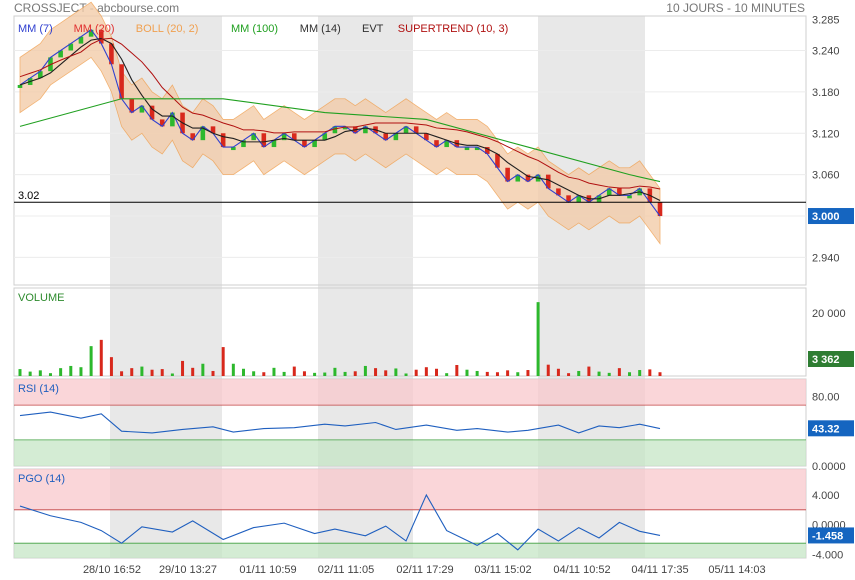 The height and width of the screenshot is (580, 855). Describe the element at coordinates (826, 429) in the screenshot. I see `last-rsi-tag: 43.32` at that location.